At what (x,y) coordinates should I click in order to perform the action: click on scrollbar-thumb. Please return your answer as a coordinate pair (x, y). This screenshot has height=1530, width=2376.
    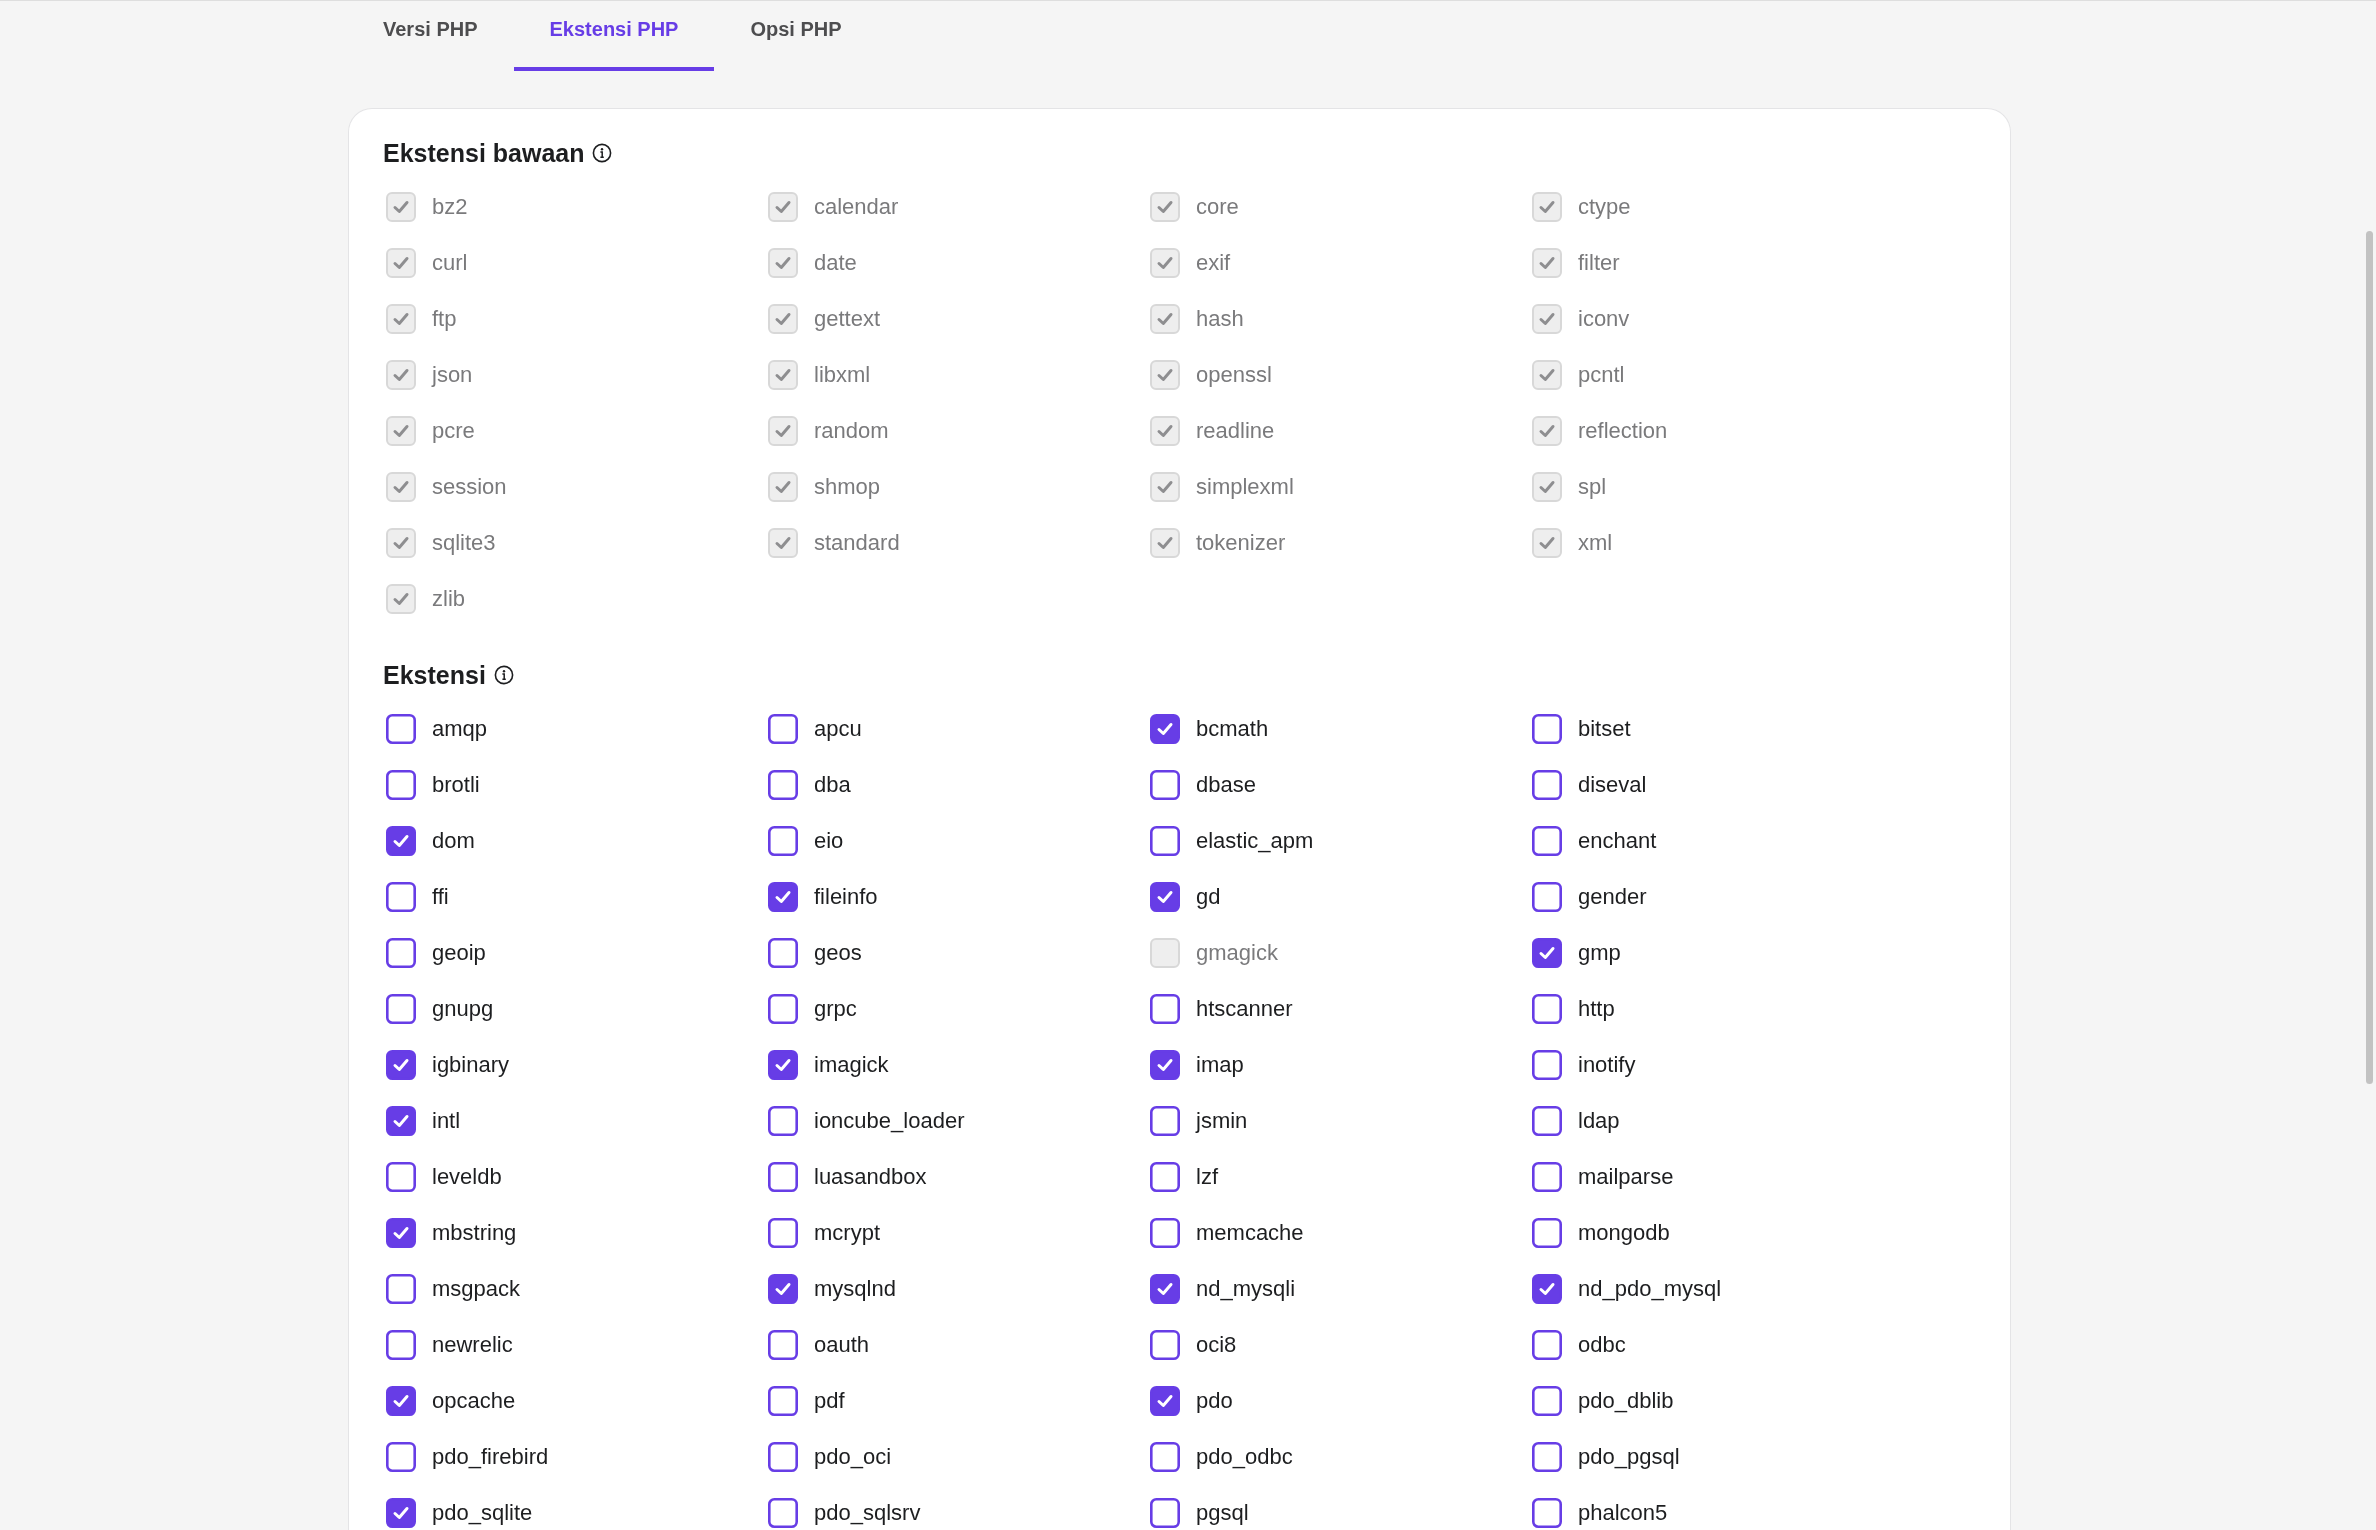
    Looking at the image, I should click on (2369, 657).